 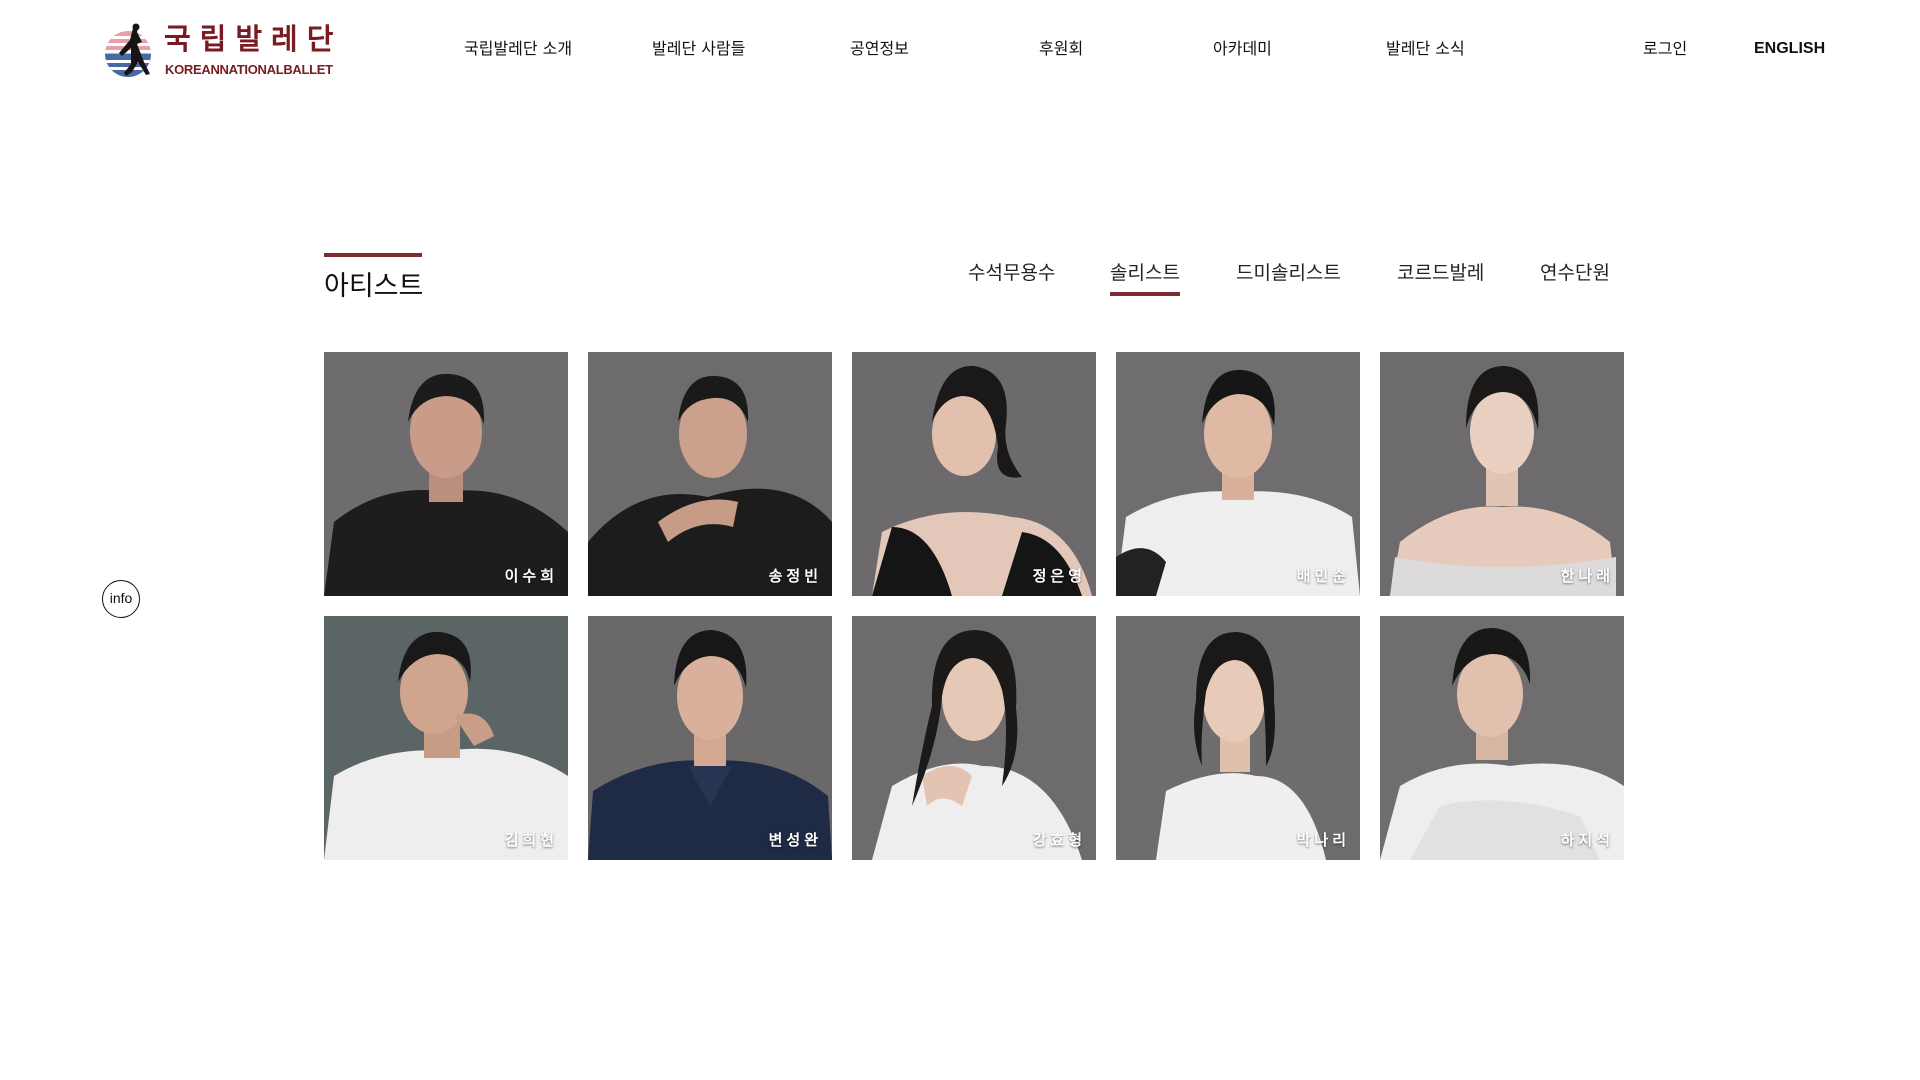 What do you see at coordinates (1323, 840) in the screenshot?
I see `artist-name: 박나리` at bounding box center [1323, 840].